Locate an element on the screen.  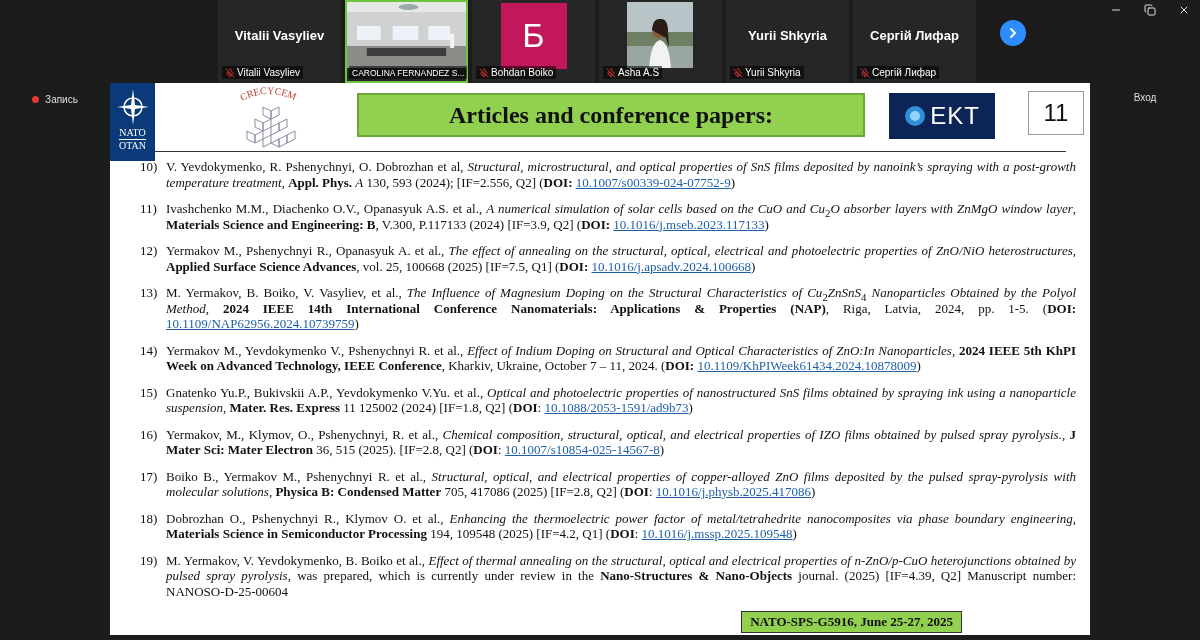
logo-text: OTAN is located at coordinates (132, 145).